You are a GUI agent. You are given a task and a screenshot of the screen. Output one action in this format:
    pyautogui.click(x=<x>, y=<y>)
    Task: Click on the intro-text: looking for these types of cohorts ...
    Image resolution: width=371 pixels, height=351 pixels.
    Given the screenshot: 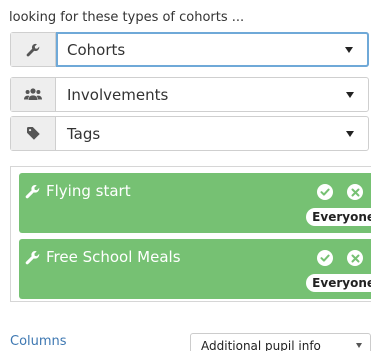 What is the action you would take?
    pyautogui.click(x=127, y=17)
    